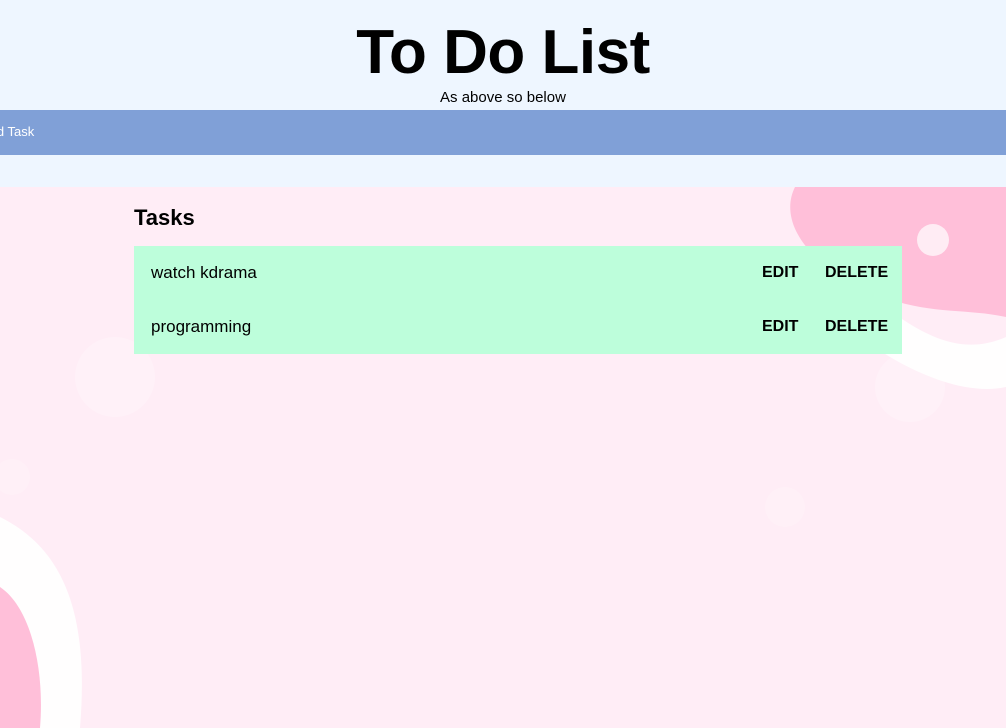 The height and width of the screenshot is (728, 1006). I want to click on task-name: programming, so click(201, 326).